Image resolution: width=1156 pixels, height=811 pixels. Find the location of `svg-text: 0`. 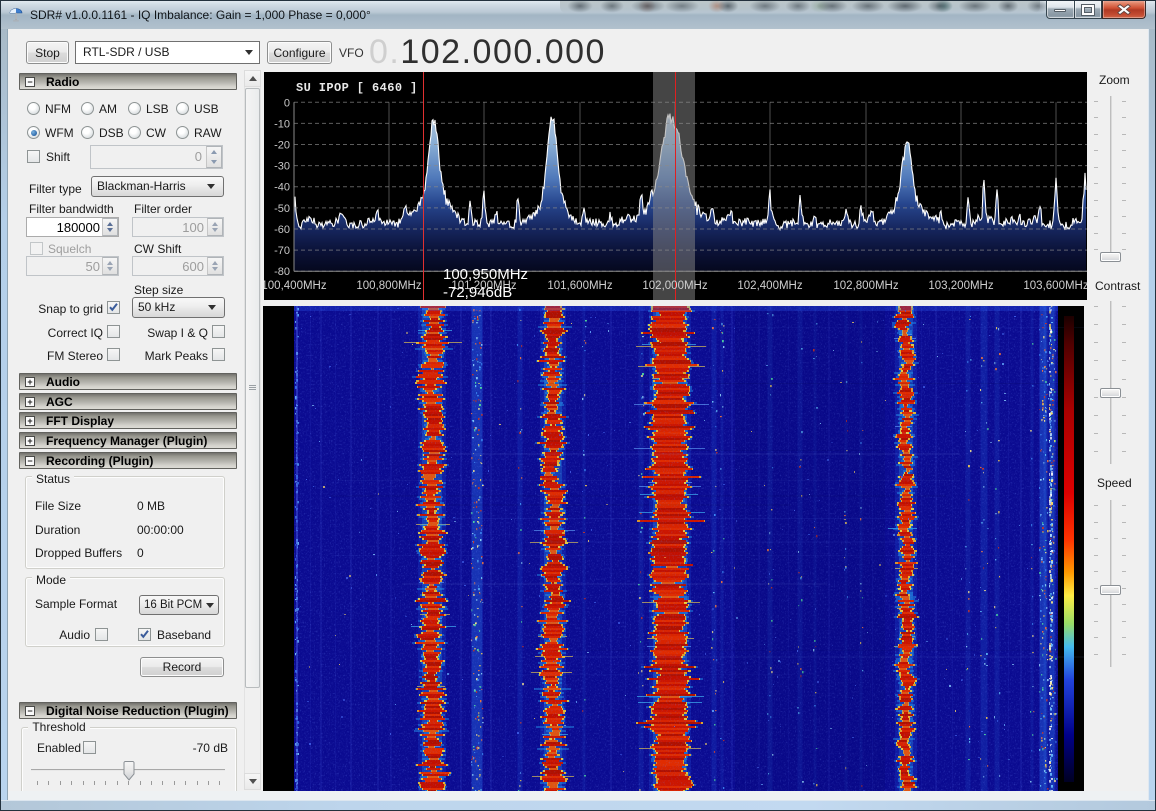

svg-text: 0 is located at coordinates (287, 103).